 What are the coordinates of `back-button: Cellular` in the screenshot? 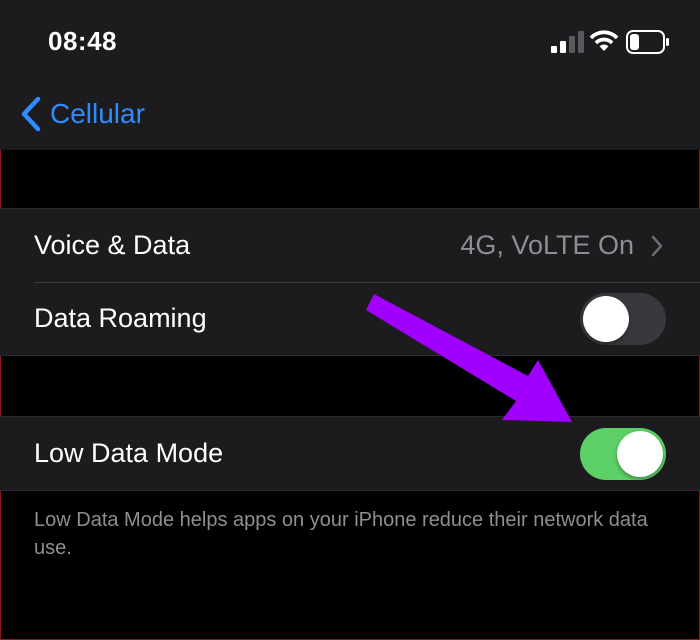 It's located at (81, 114).